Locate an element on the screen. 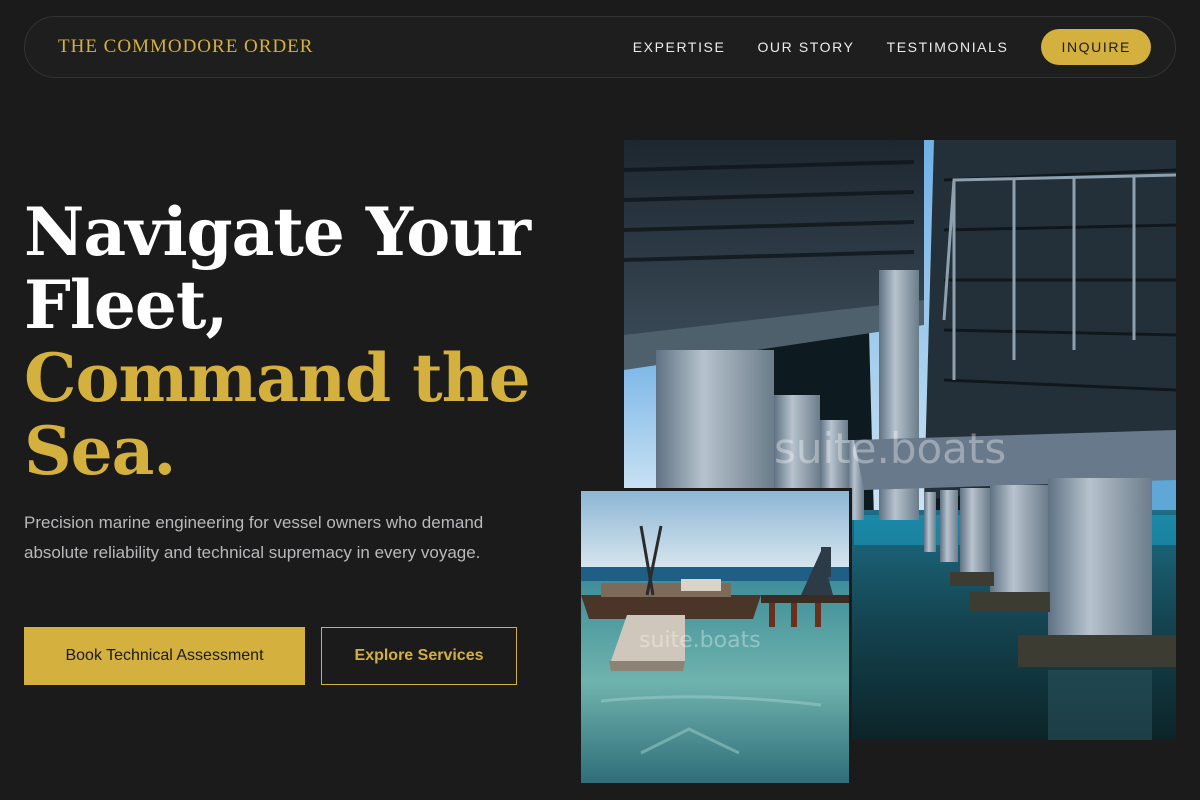  nav-link-testimonials: TESTIMONIALS is located at coordinates (948, 47).